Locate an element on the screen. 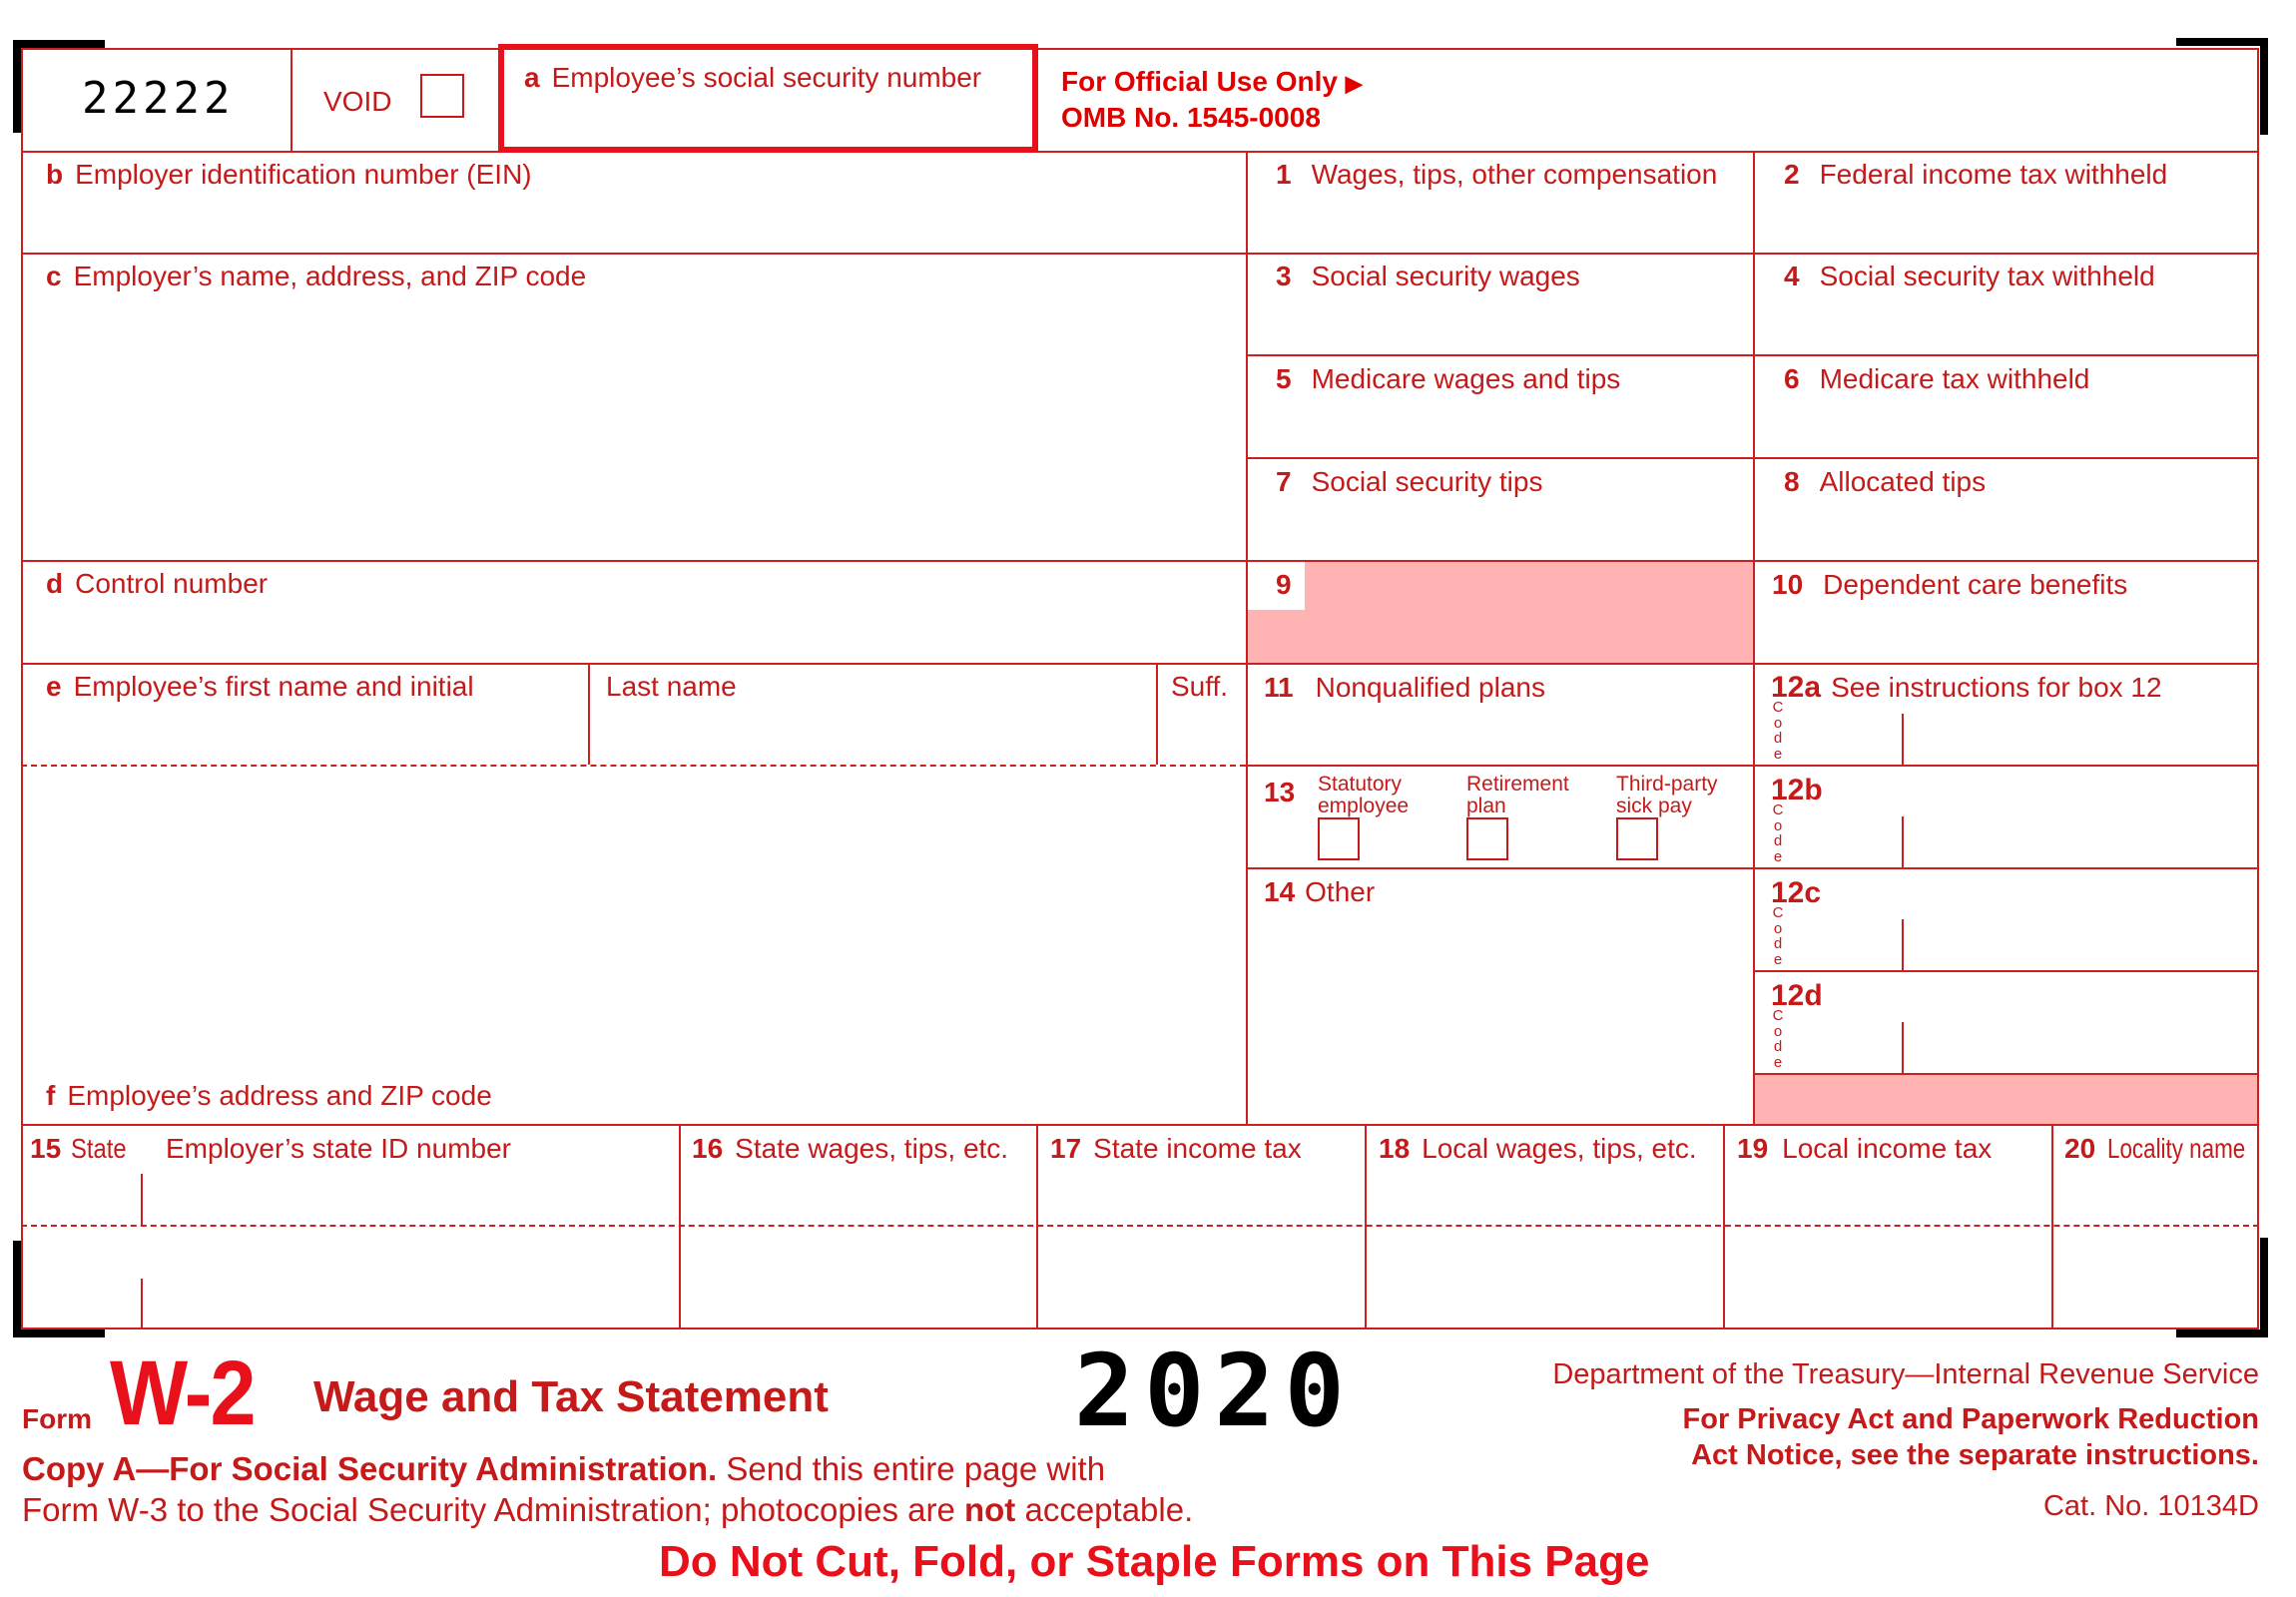 The width and height of the screenshot is (2296, 1597). box-f-label: f Employee’s address and ZIP code is located at coordinates (269, 1095).